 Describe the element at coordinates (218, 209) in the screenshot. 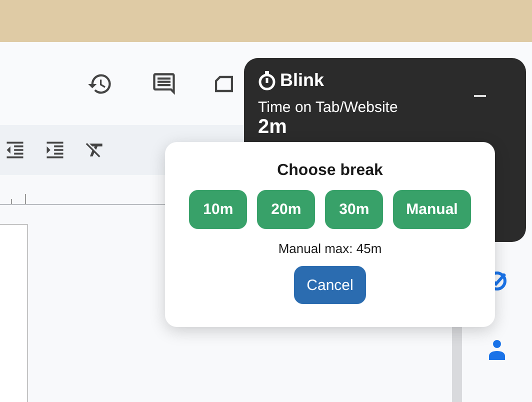

I see `break-option-button: 10m` at that location.